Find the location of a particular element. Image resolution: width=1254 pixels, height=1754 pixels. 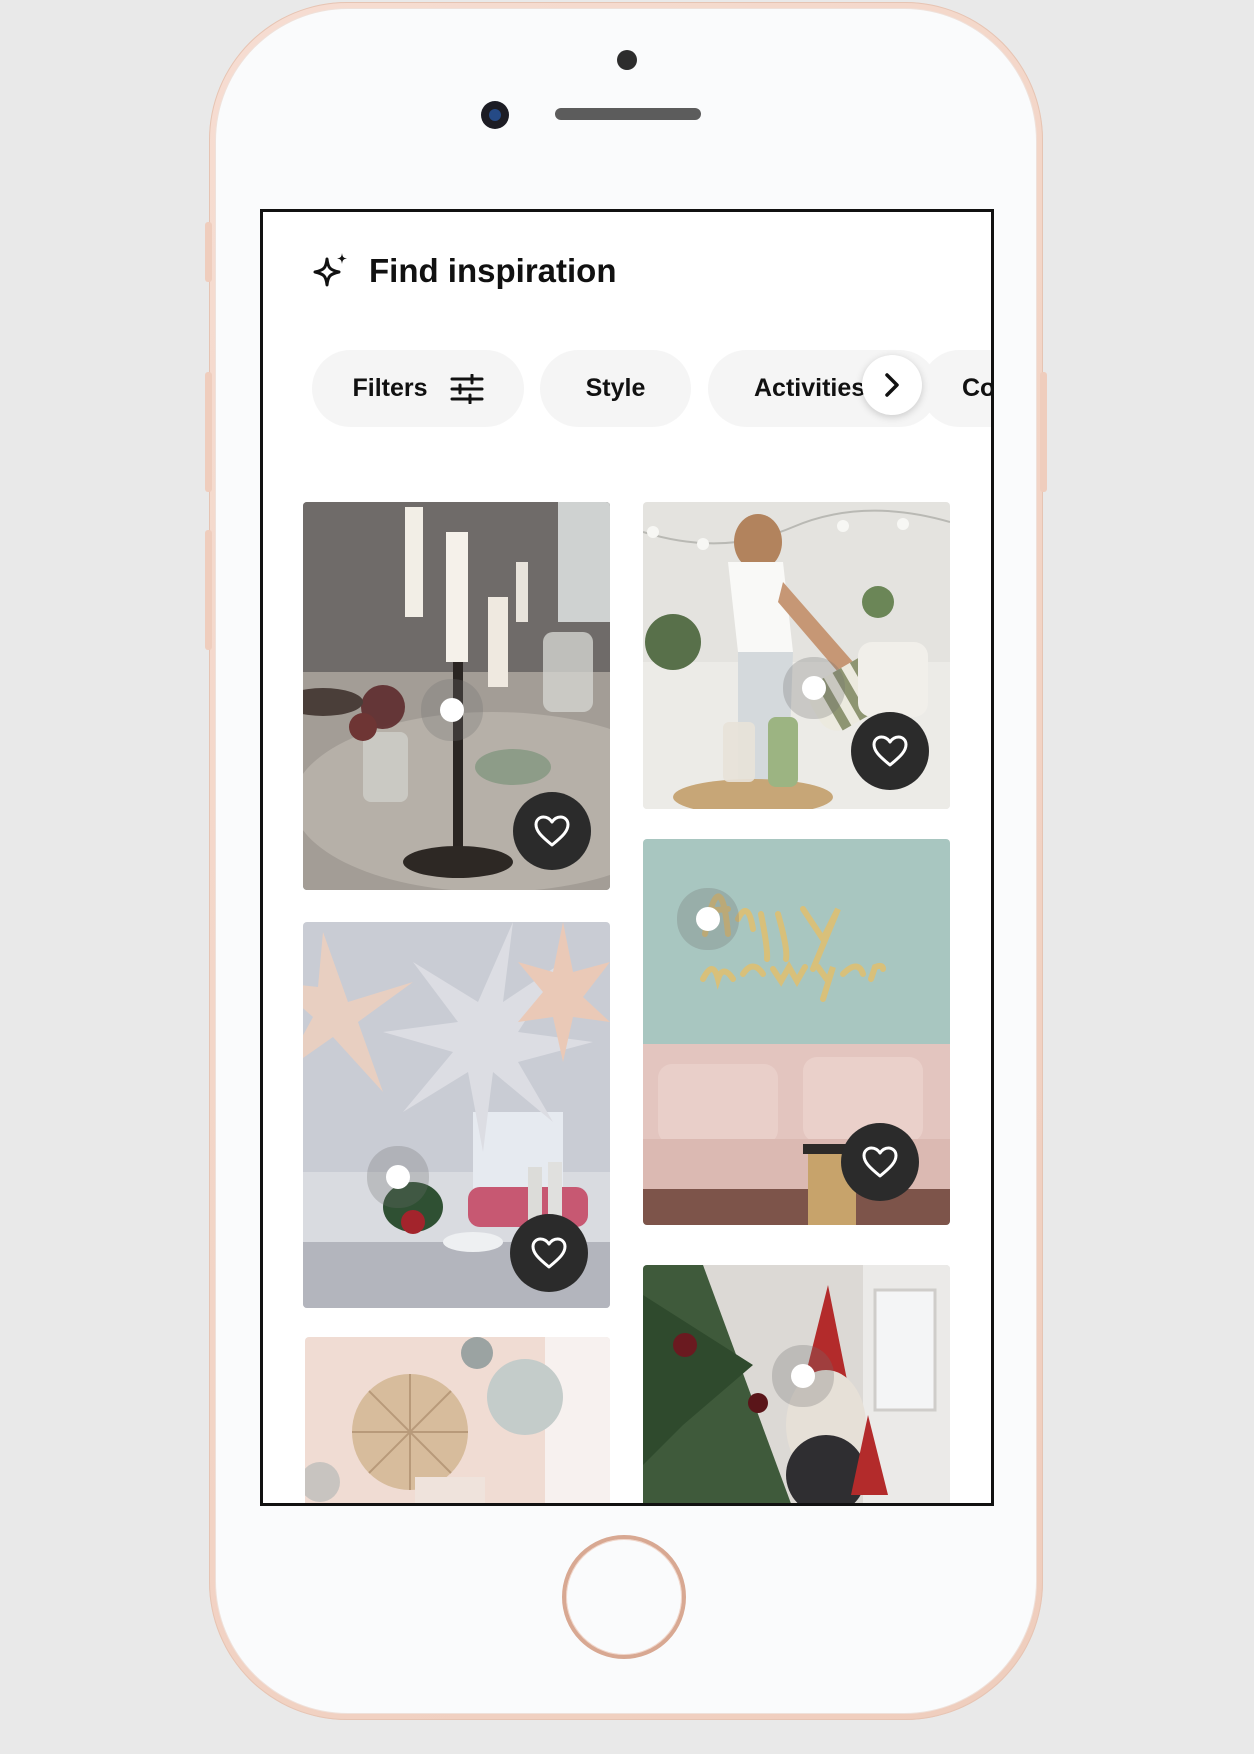

filters-chip: Filters is located at coordinates (418, 388).